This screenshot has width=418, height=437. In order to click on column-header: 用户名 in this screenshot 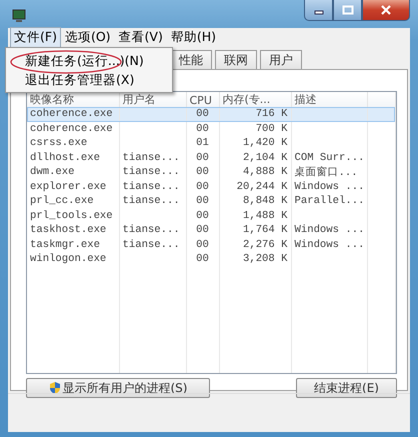, I will do `click(152, 99)`.